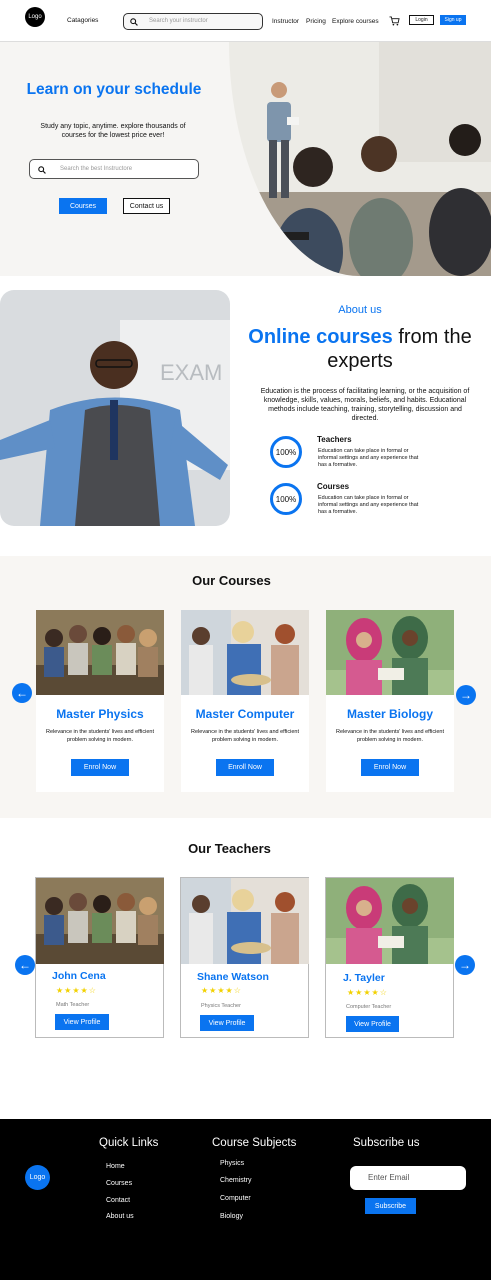  What do you see at coordinates (390, 767) in the screenshot?
I see `course-biology-enroll-button: Enrol Now` at bounding box center [390, 767].